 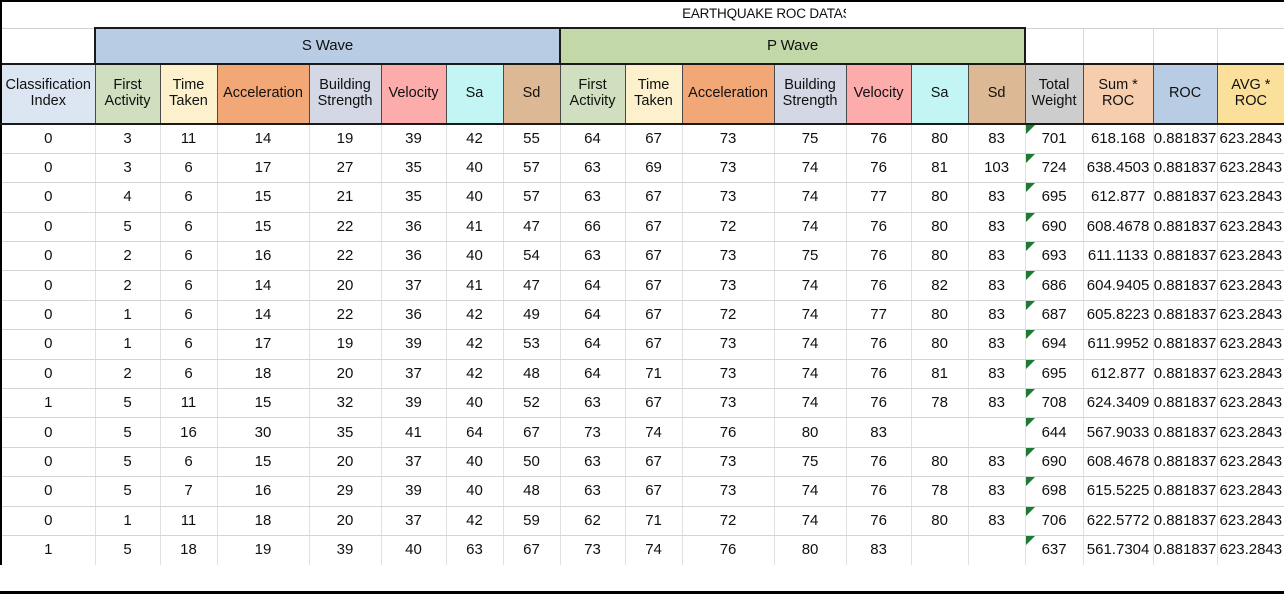 What do you see at coordinates (345, 550) in the screenshot?
I see `cell-s-building-strength: 39` at bounding box center [345, 550].